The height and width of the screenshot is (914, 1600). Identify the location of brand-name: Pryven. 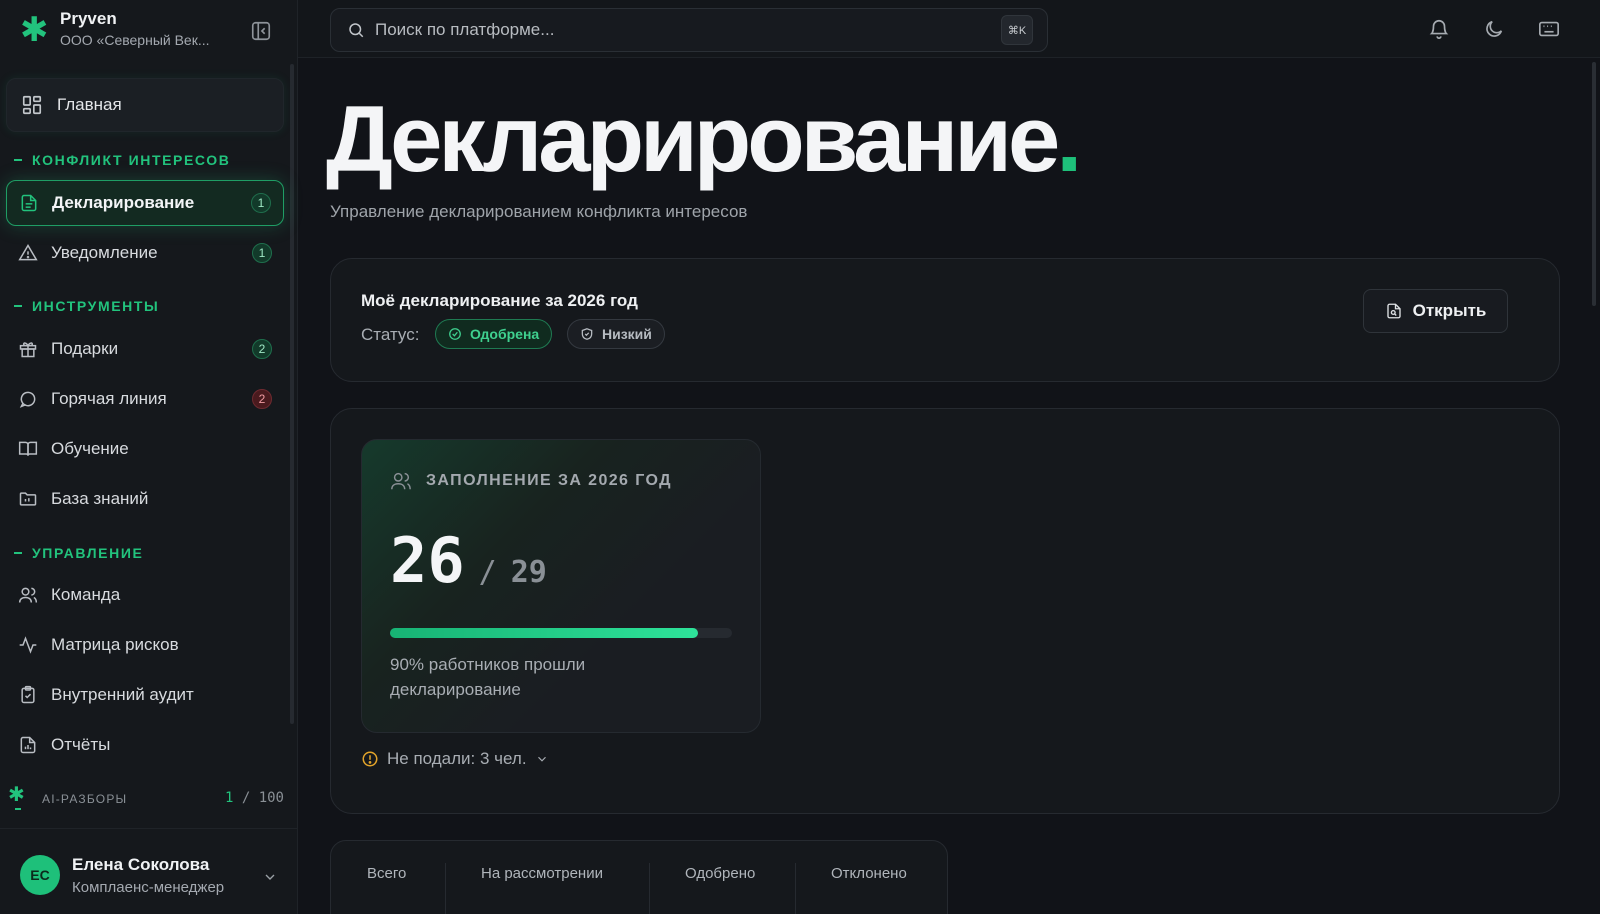
(88, 18).